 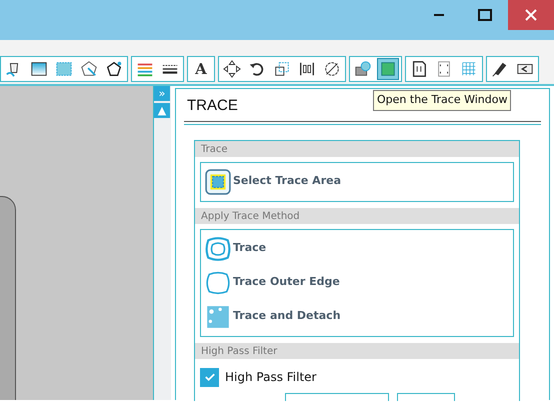 What do you see at coordinates (357, 283) in the screenshot?
I see `trace-option: Trace Outer Edge` at bounding box center [357, 283].